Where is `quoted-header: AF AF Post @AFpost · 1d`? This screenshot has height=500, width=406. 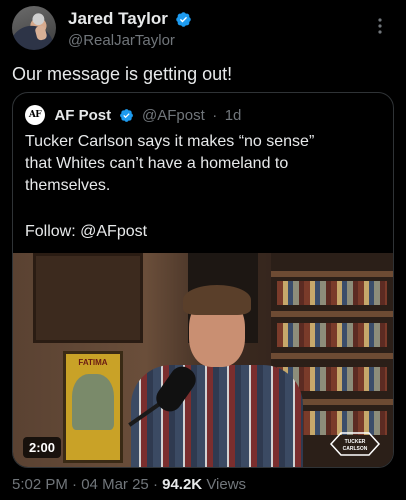 quoted-header: AF AF Post @AFpost · 1d is located at coordinates (133, 115).